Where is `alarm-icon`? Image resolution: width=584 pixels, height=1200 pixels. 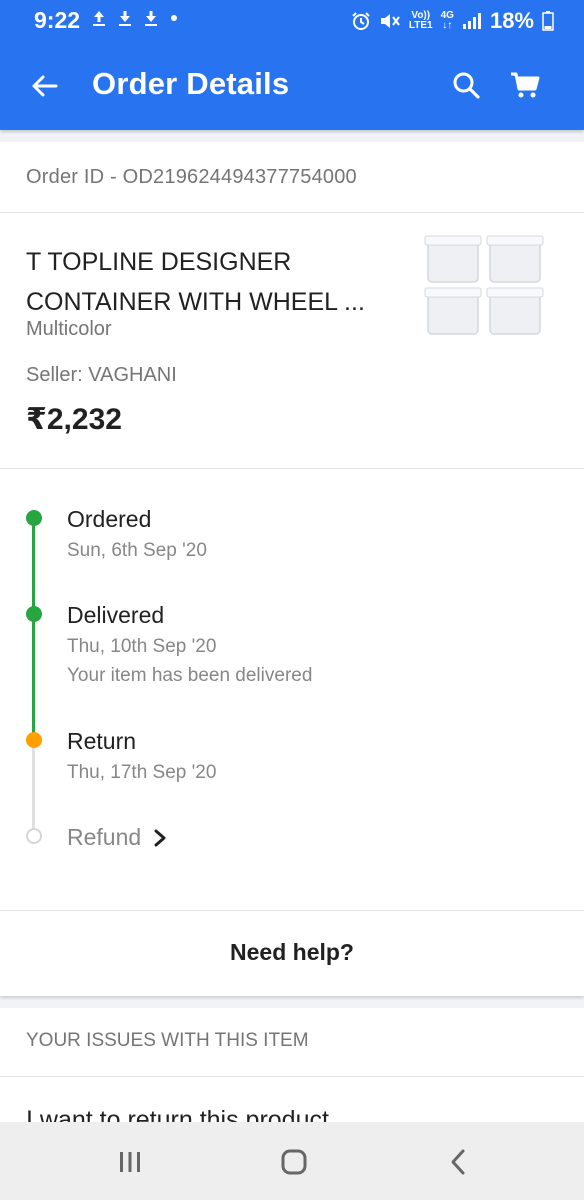 alarm-icon is located at coordinates (361, 21).